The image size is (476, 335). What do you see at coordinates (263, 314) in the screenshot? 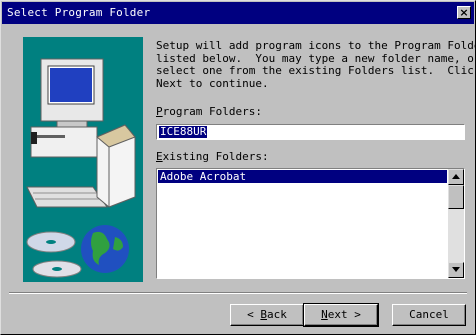
I see `back-hotkey: B` at bounding box center [263, 314].